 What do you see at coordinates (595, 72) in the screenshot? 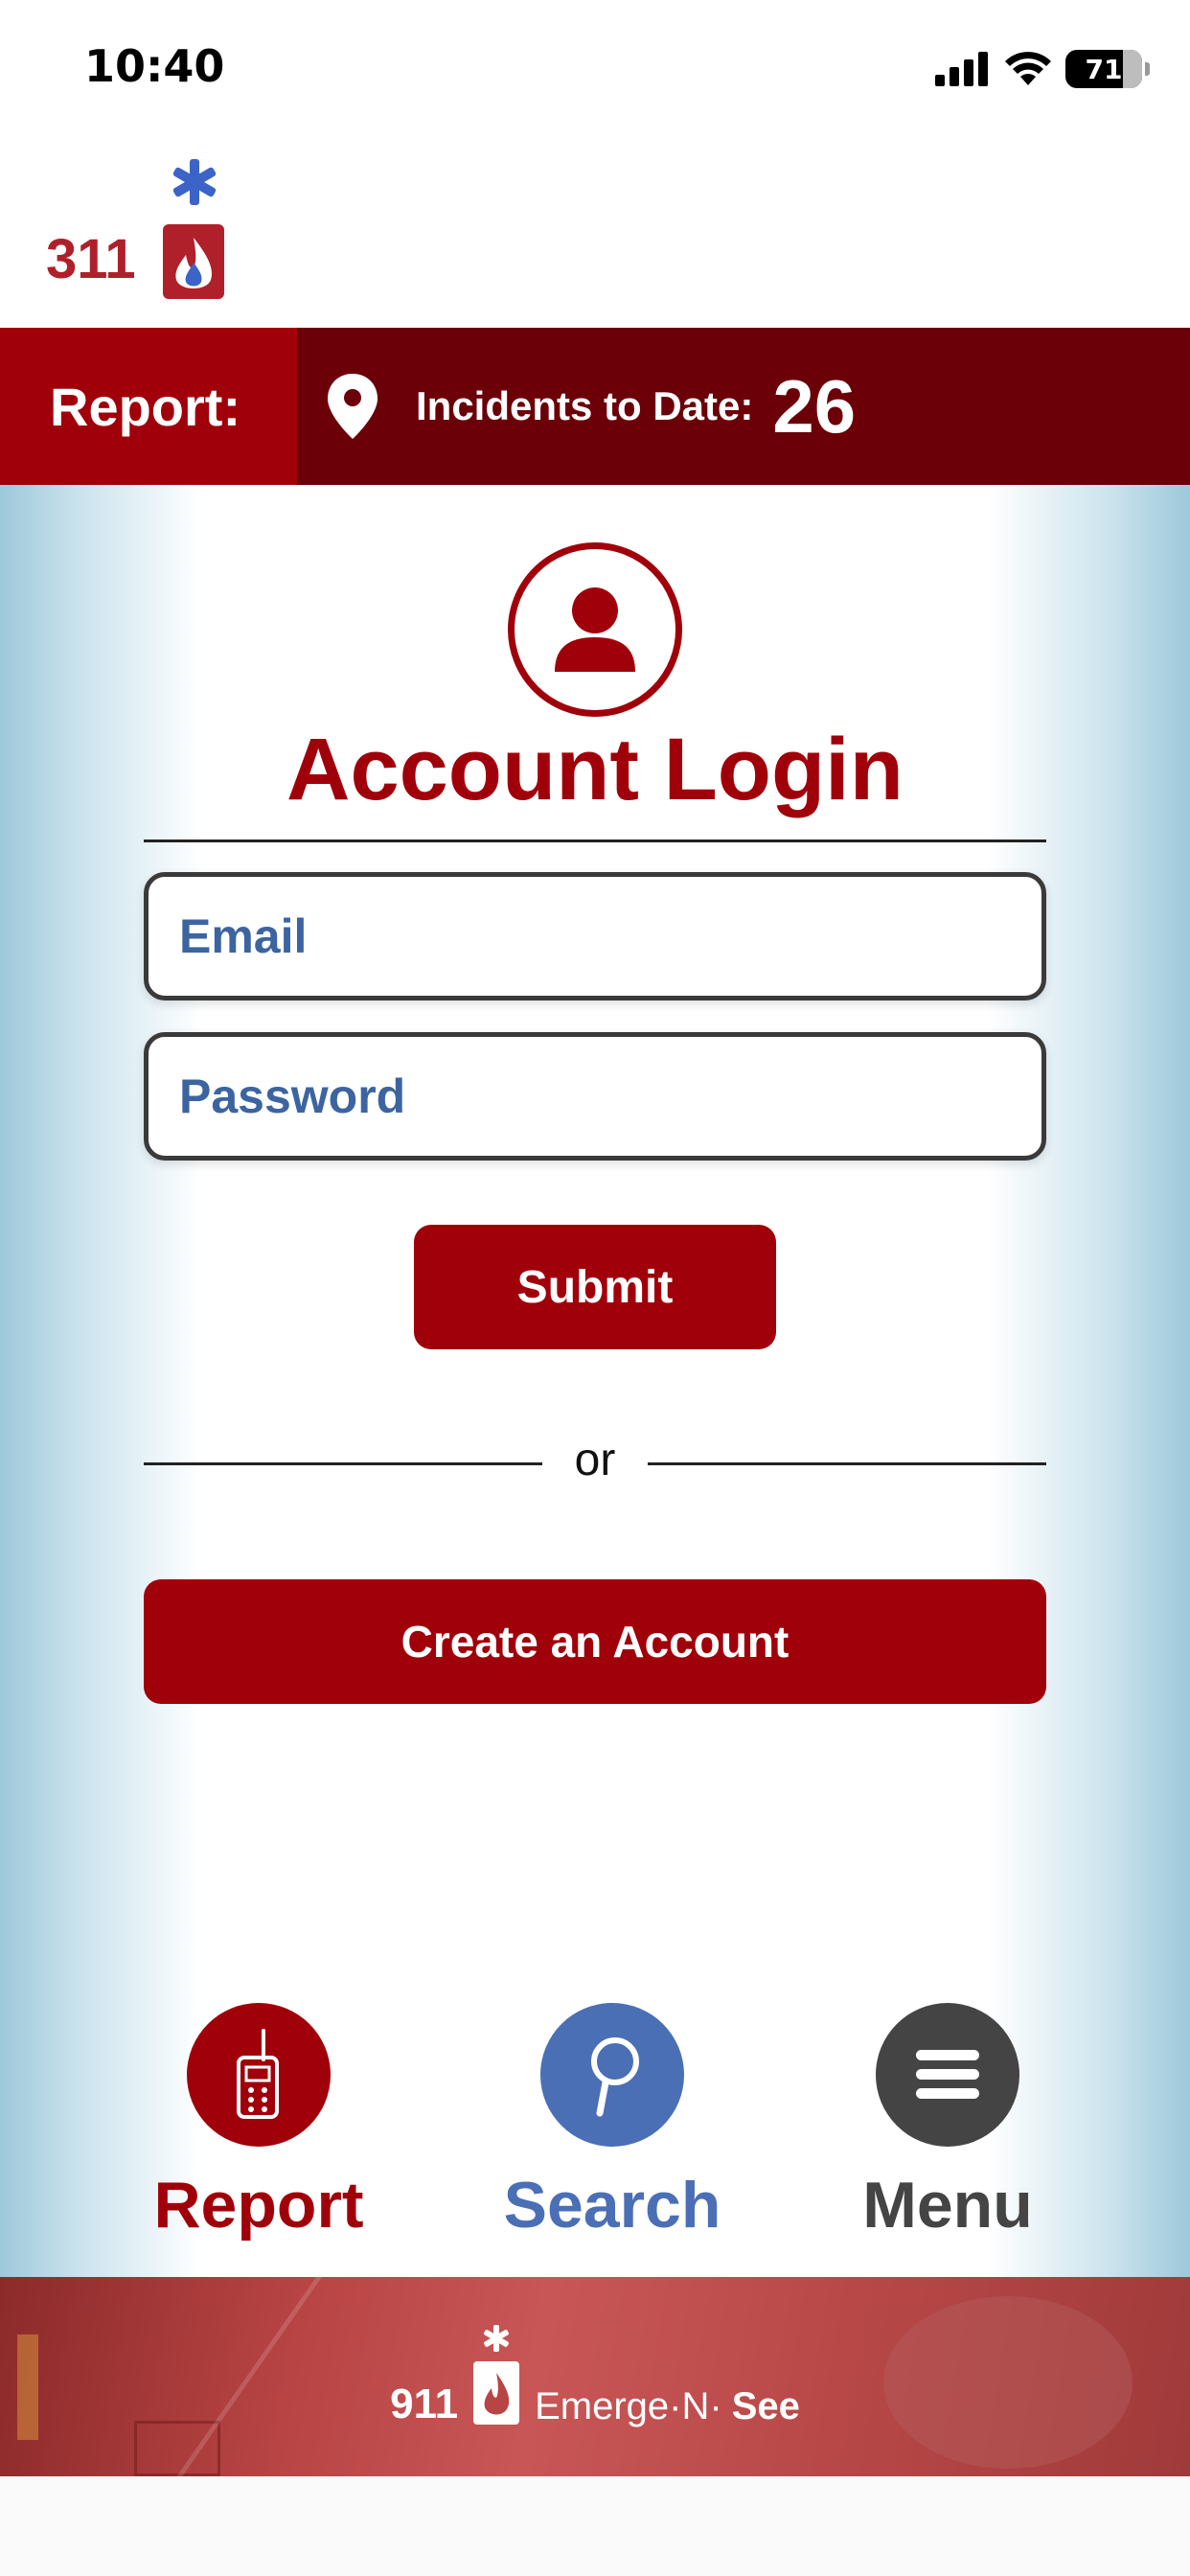
I see `status-bar: 10:40 71` at bounding box center [595, 72].